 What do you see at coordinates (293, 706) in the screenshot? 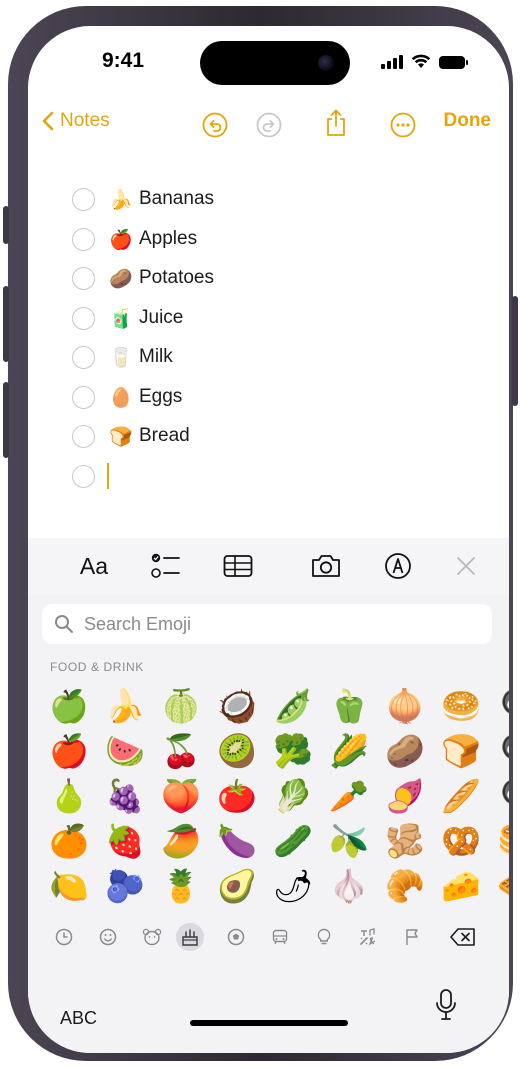
I see `emoji-key: 🫛` at bounding box center [293, 706].